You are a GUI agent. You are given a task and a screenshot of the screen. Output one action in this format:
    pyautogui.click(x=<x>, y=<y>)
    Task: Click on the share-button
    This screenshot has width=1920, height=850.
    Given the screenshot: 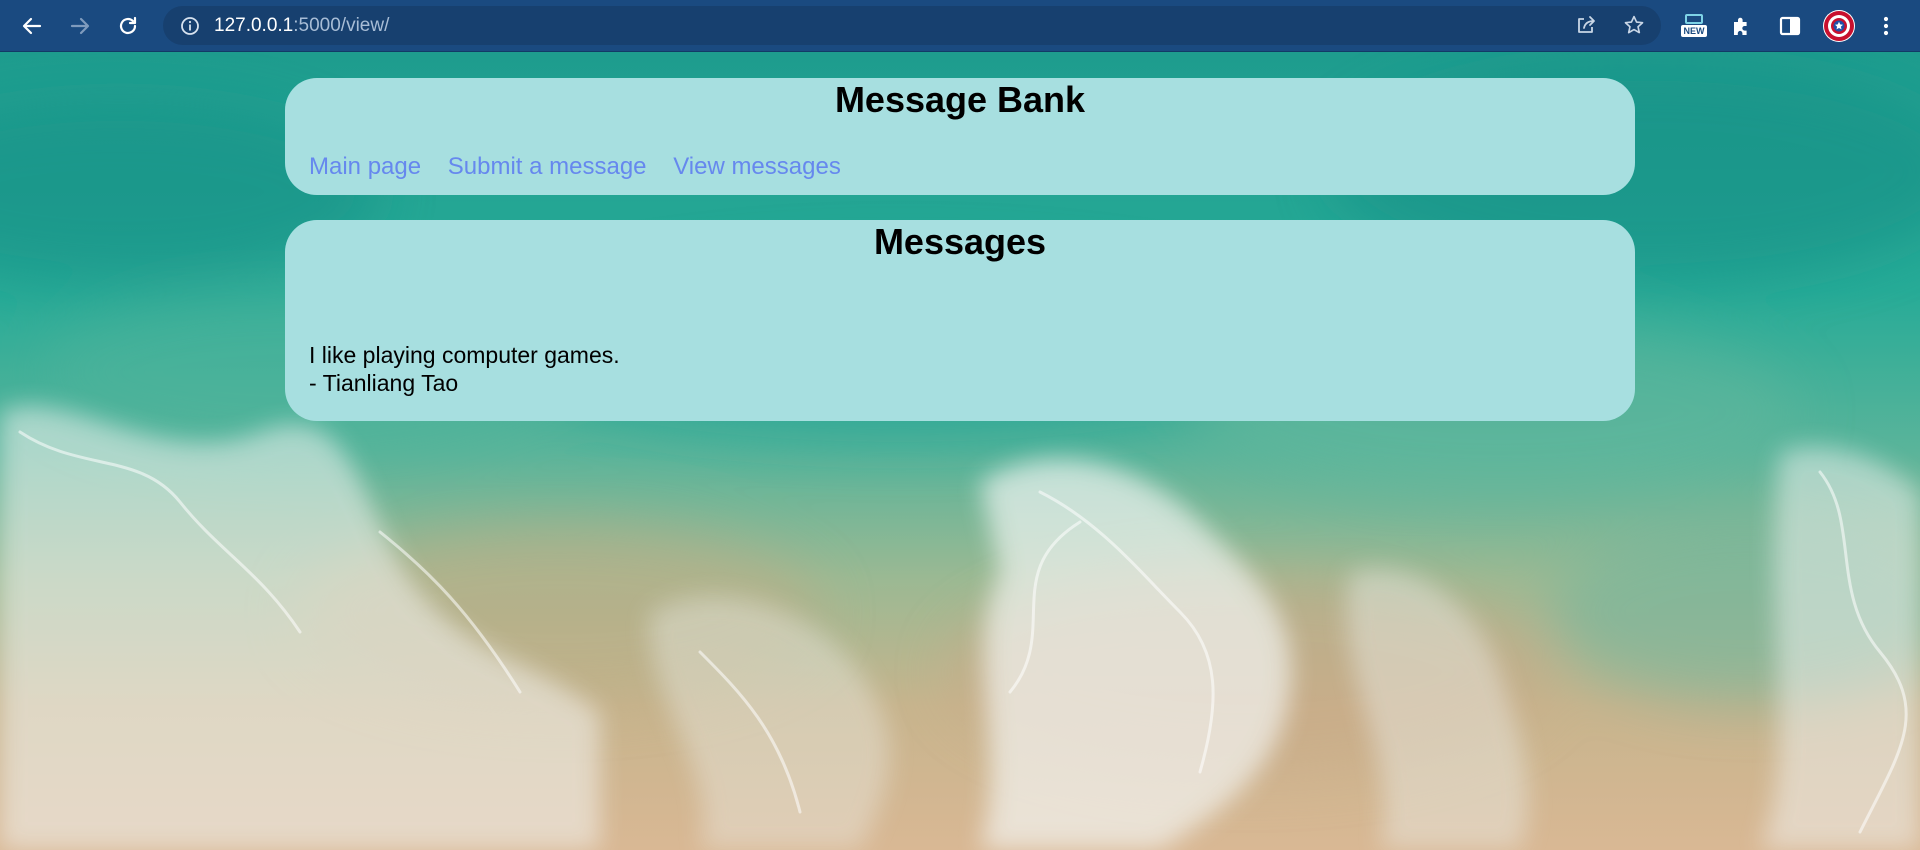 What is the action you would take?
    pyautogui.click(x=1586, y=25)
    